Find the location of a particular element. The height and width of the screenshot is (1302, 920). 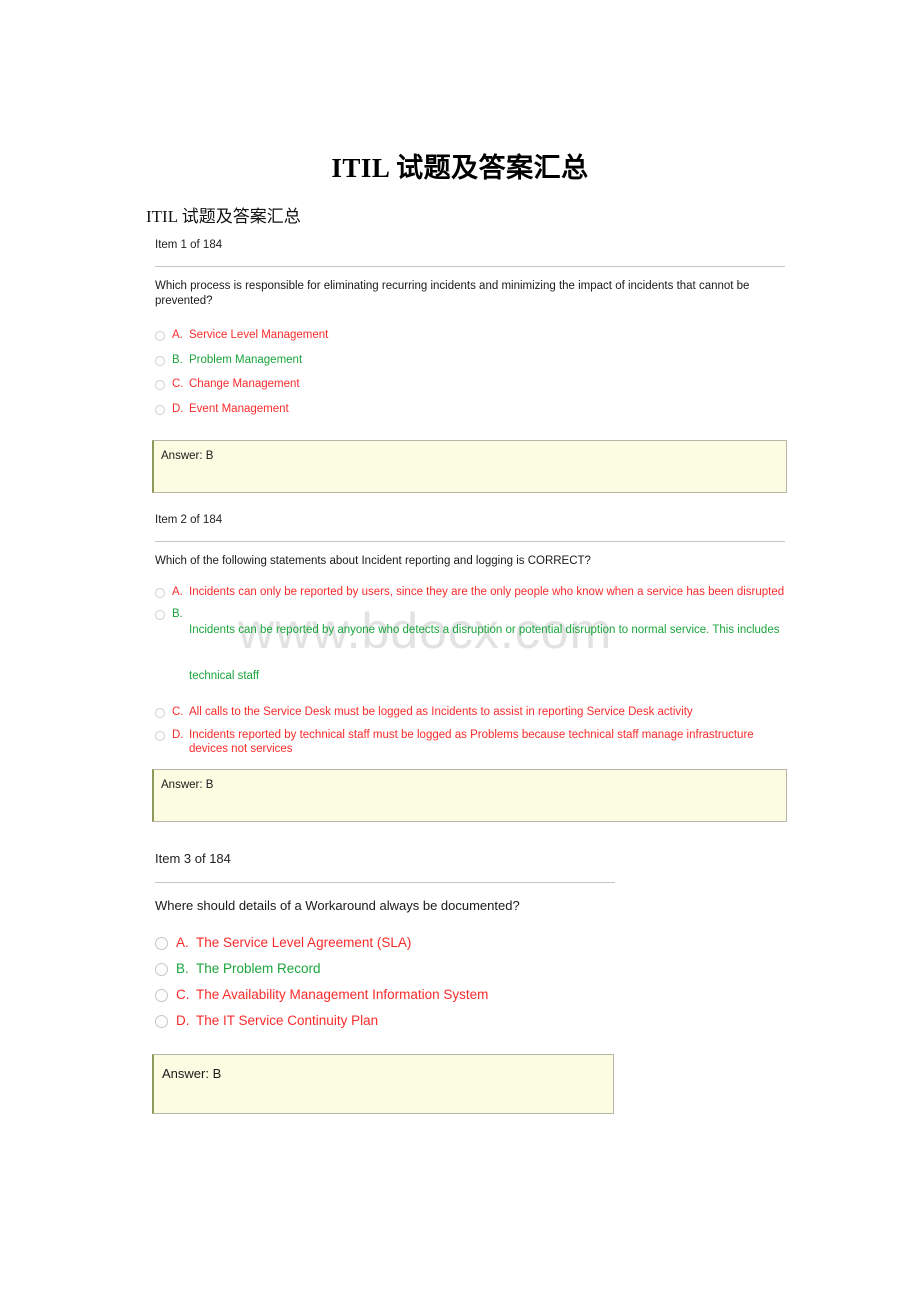

option-row: A. The Service Level Agreement (SLA) is located at coordinates (537, 943).